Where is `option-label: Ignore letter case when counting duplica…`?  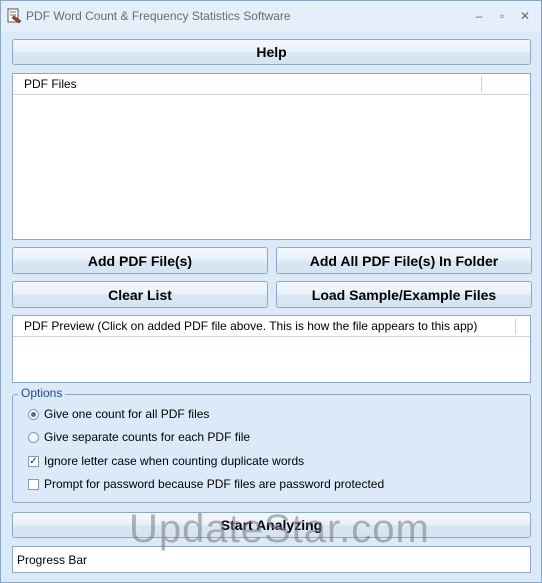
option-label: Ignore letter case when counting duplica… is located at coordinates (174, 461).